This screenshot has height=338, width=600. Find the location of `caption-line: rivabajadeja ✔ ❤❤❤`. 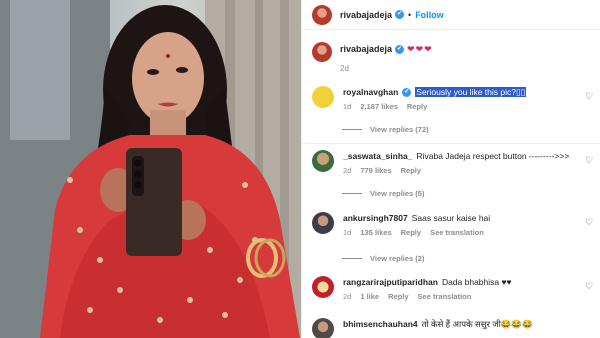

caption-line: rivabajadeja ✔ ❤❤❤ is located at coordinates (386, 49).